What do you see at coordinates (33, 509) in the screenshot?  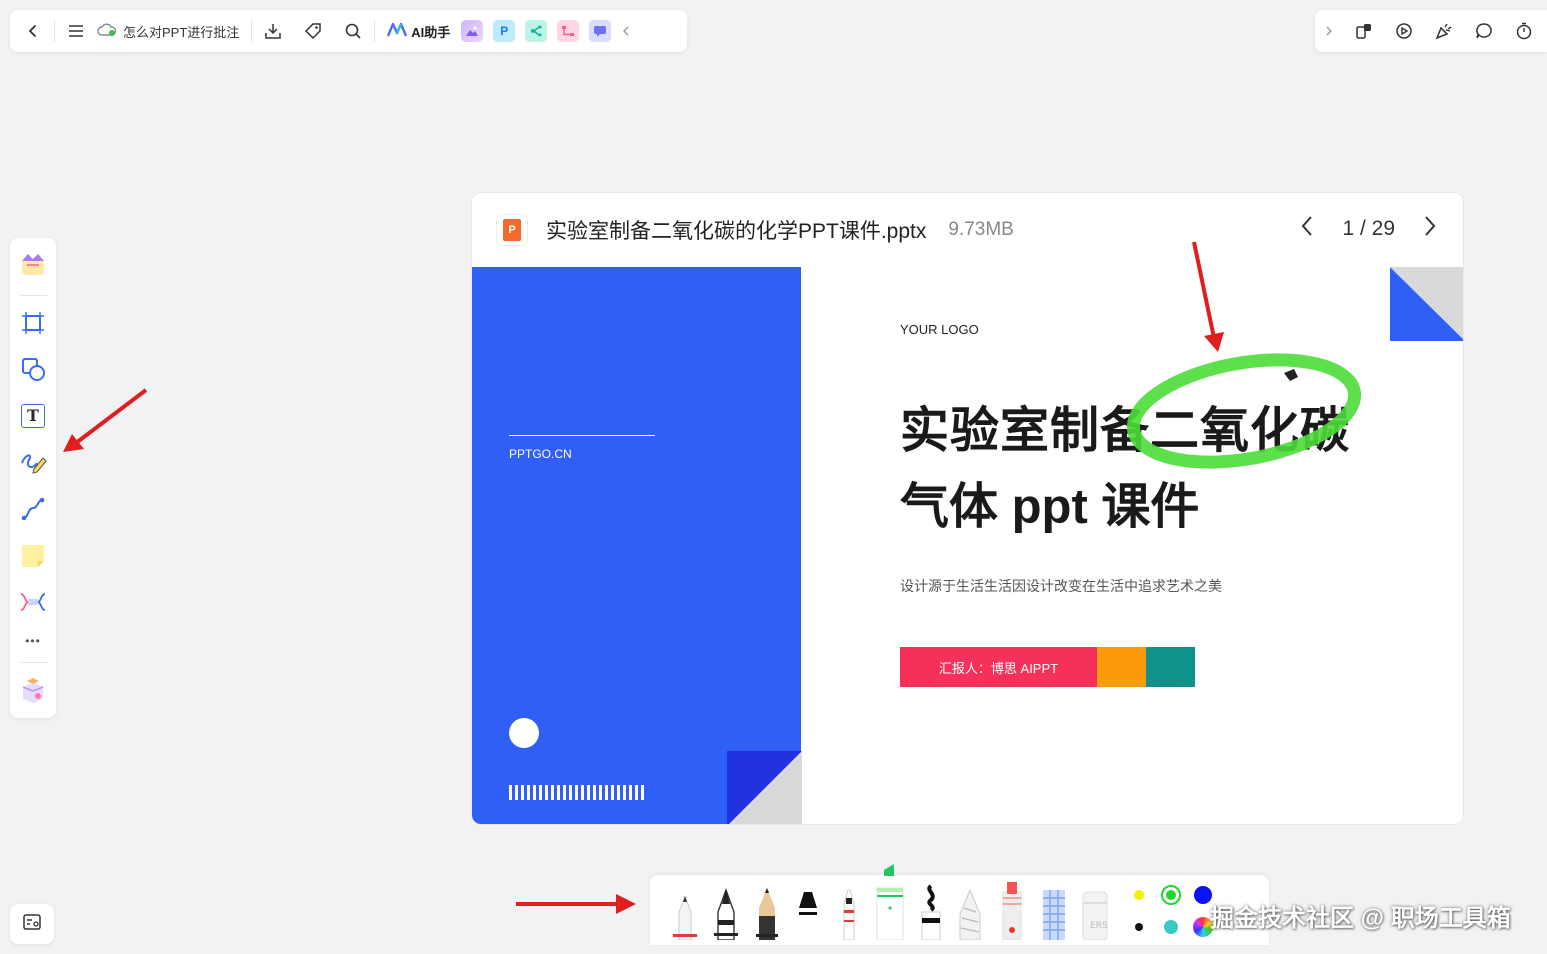 I see `connector-icon` at bounding box center [33, 509].